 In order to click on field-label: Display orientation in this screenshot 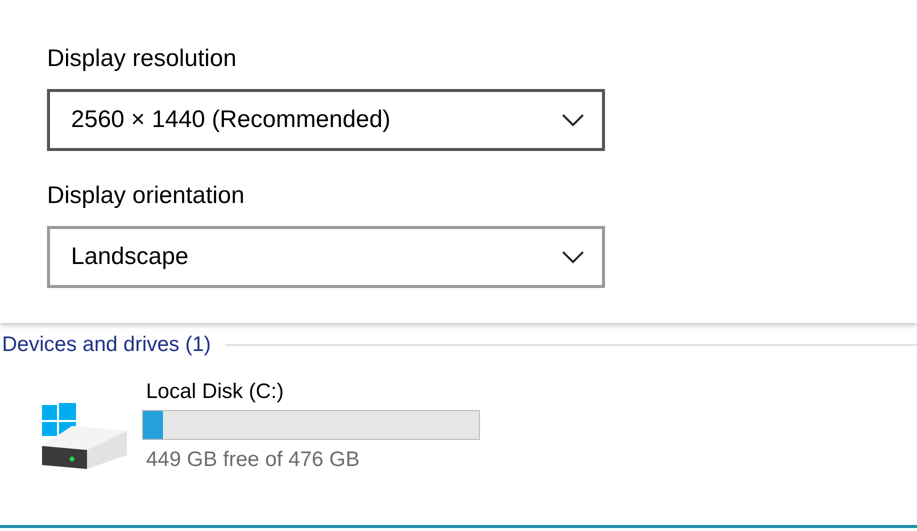, I will do `click(145, 196)`.